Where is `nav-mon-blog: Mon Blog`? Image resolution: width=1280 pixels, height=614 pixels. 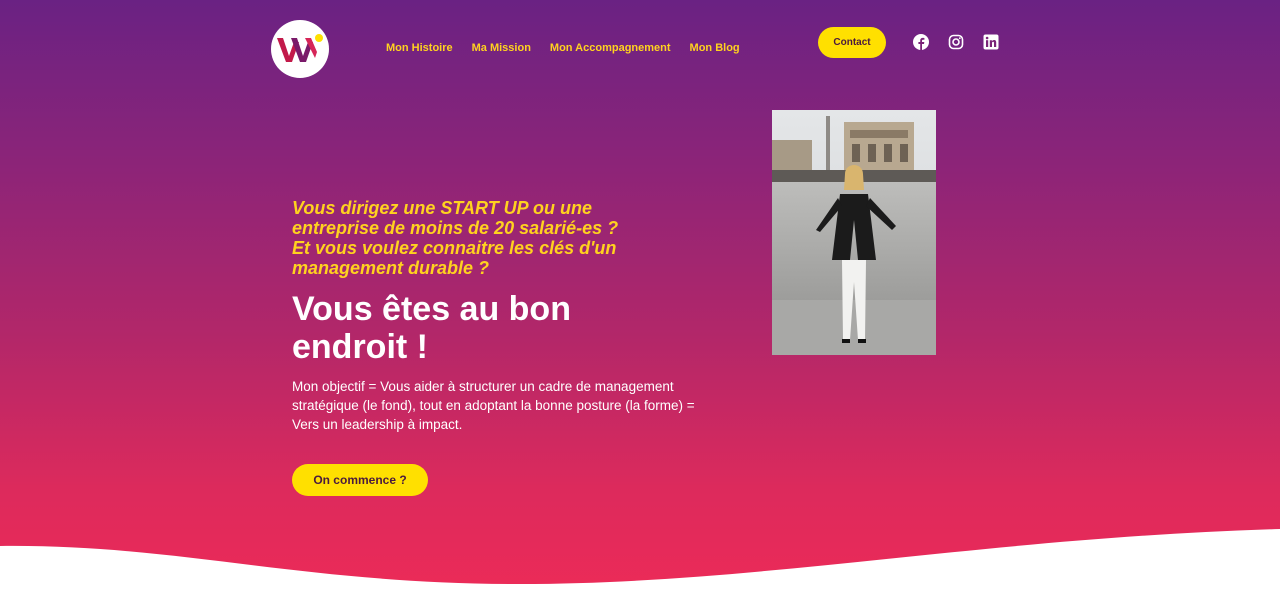
nav-mon-blog: Mon Blog is located at coordinates (715, 48).